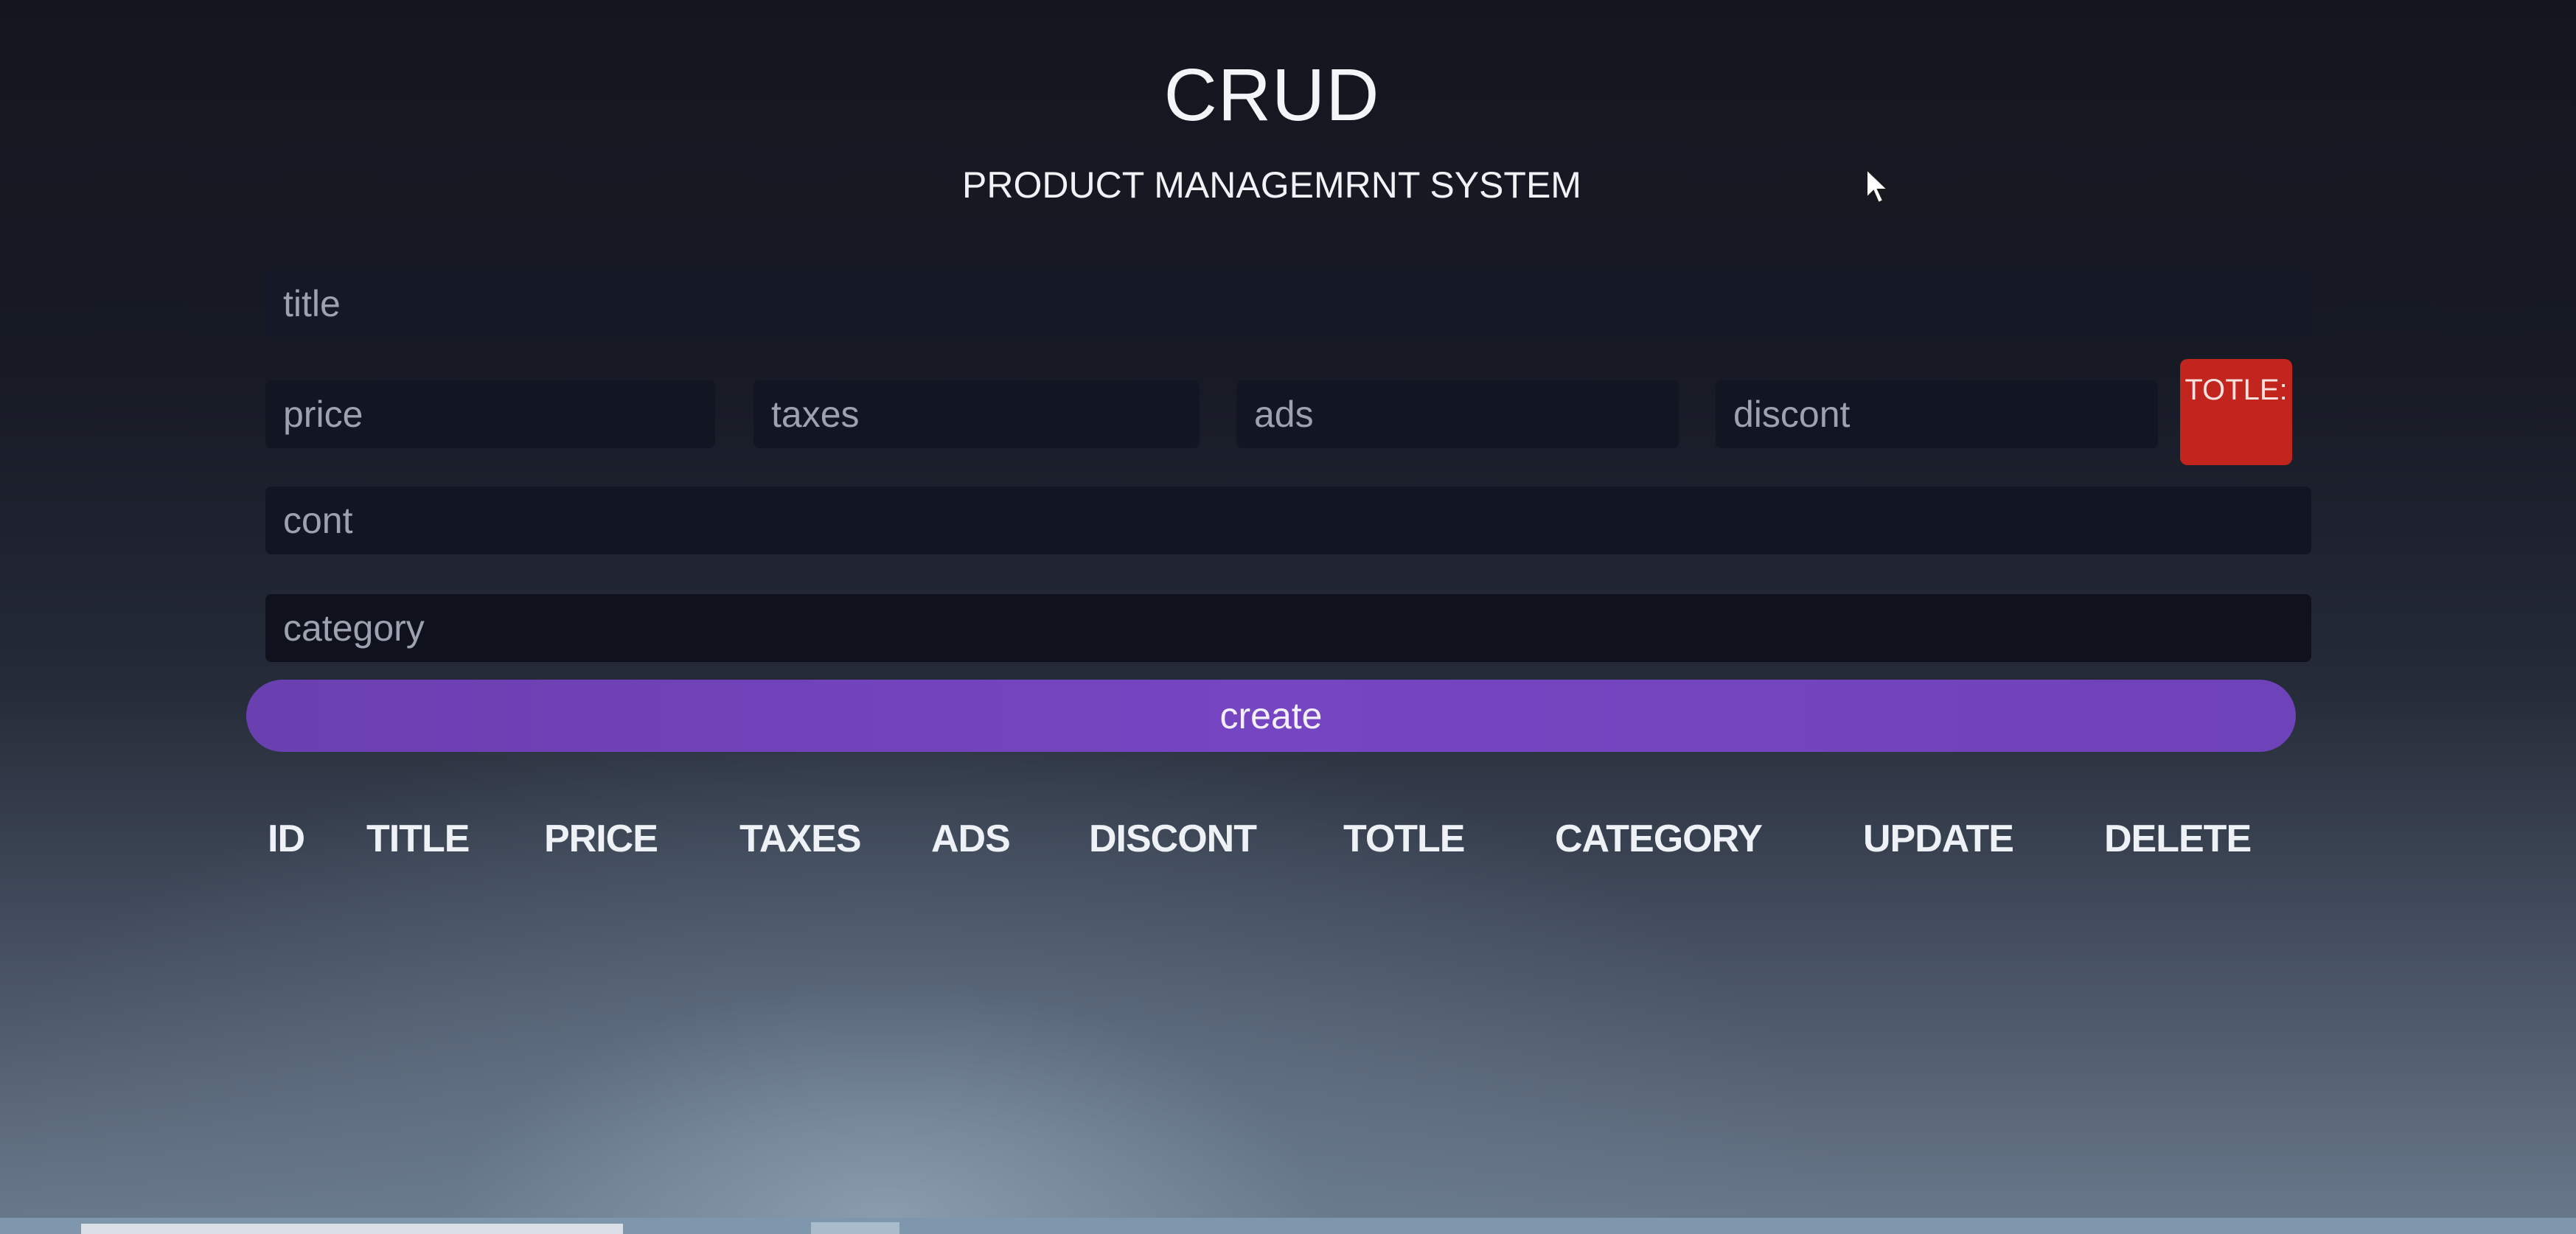 The height and width of the screenshot is (1234, 2576). I want to click on ads-input, so click(1457, 414).